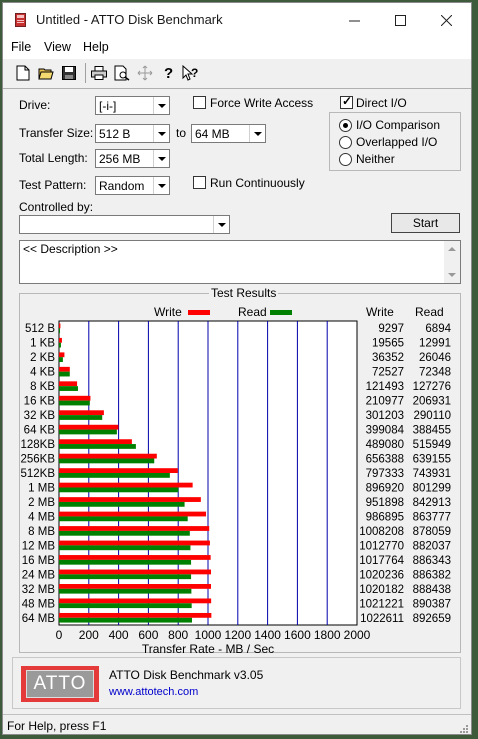  I want to click on context-help-icon: ?, so click(190, 73).